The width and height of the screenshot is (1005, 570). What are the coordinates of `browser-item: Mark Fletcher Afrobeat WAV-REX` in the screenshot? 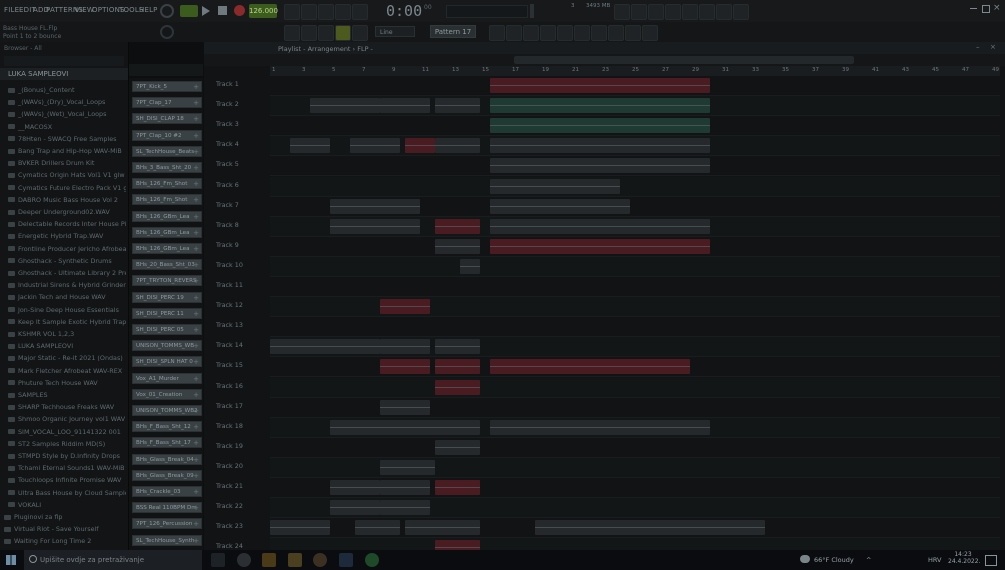 It's located at (67, 373).